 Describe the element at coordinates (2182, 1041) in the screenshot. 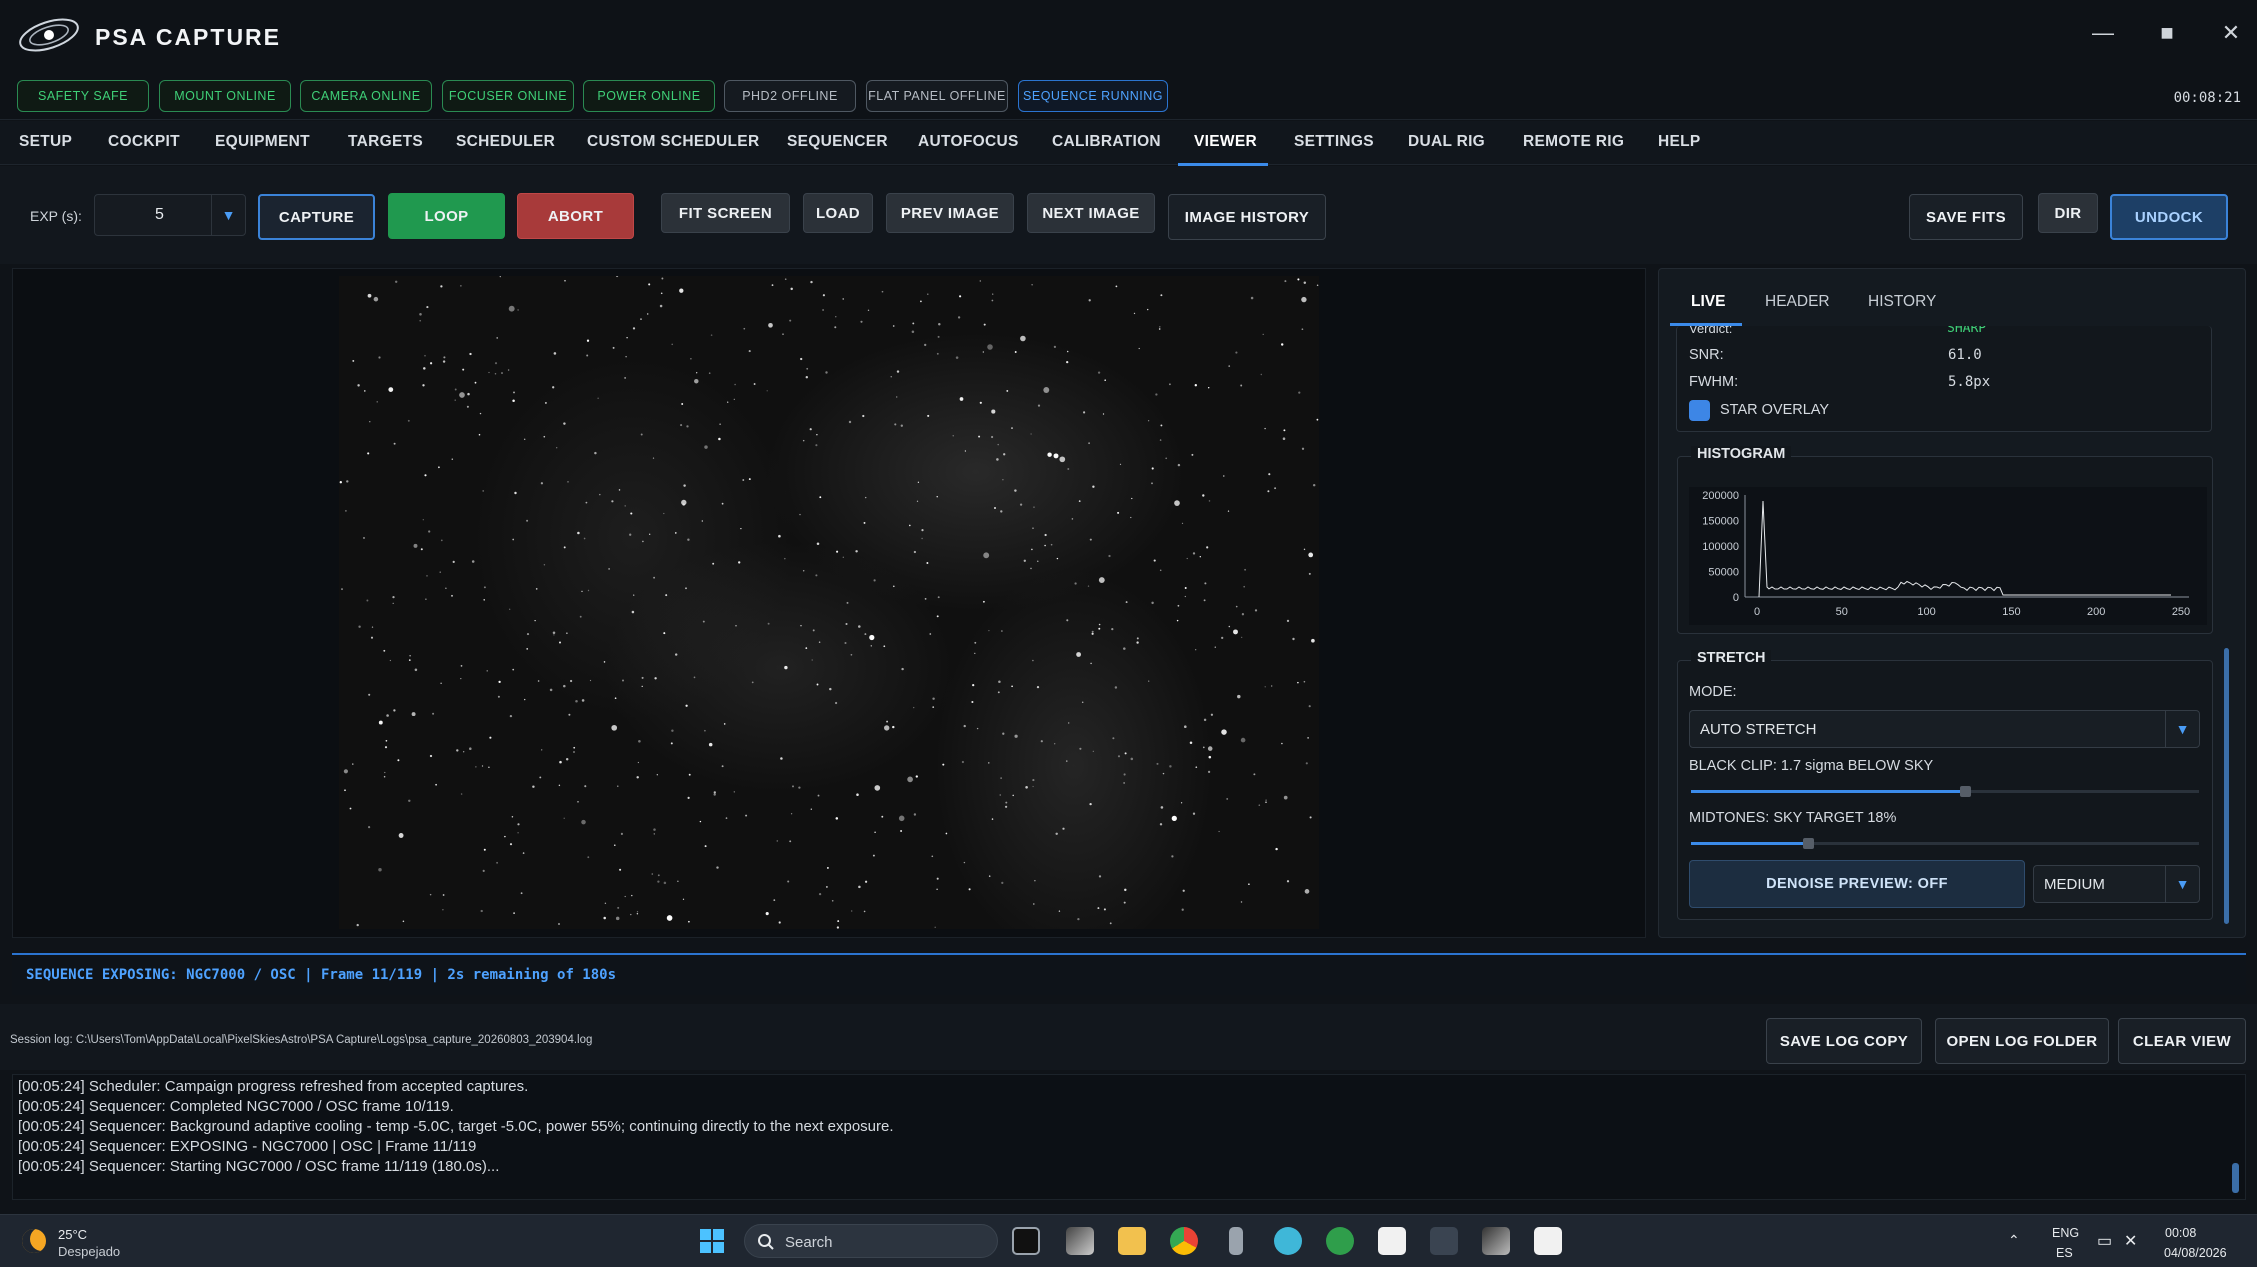

I see `clear-view-button: CLEAR VIEW` at that location.